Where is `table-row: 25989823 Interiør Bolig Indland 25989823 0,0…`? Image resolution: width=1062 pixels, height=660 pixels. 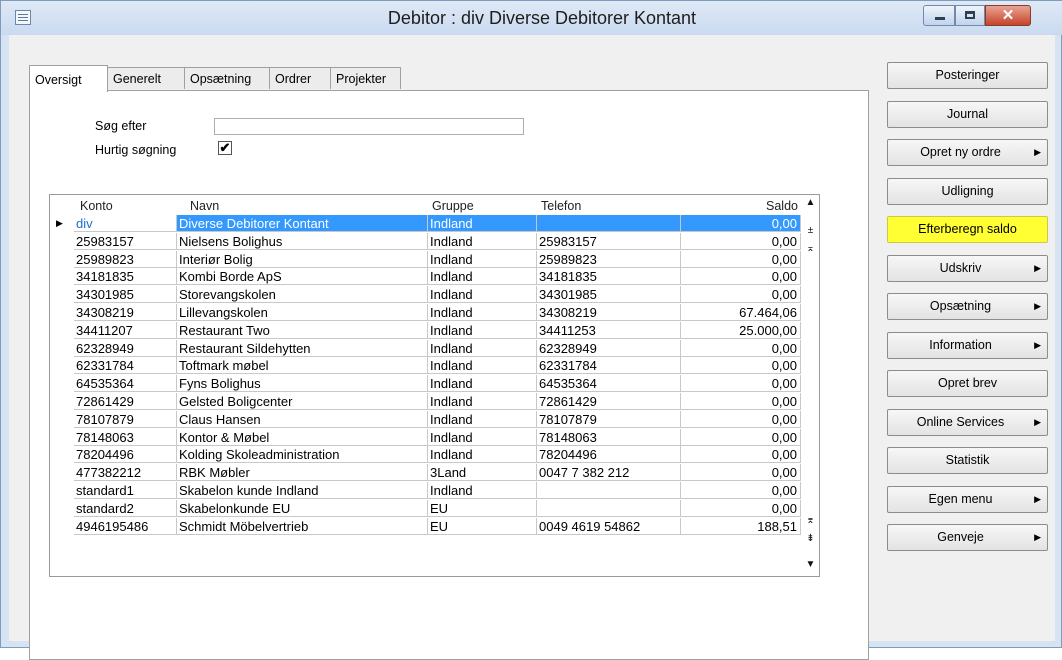 table-row: 25989823 Interiør Bolig Indland 25989823 0,0… is located at coordinates (425, 259).